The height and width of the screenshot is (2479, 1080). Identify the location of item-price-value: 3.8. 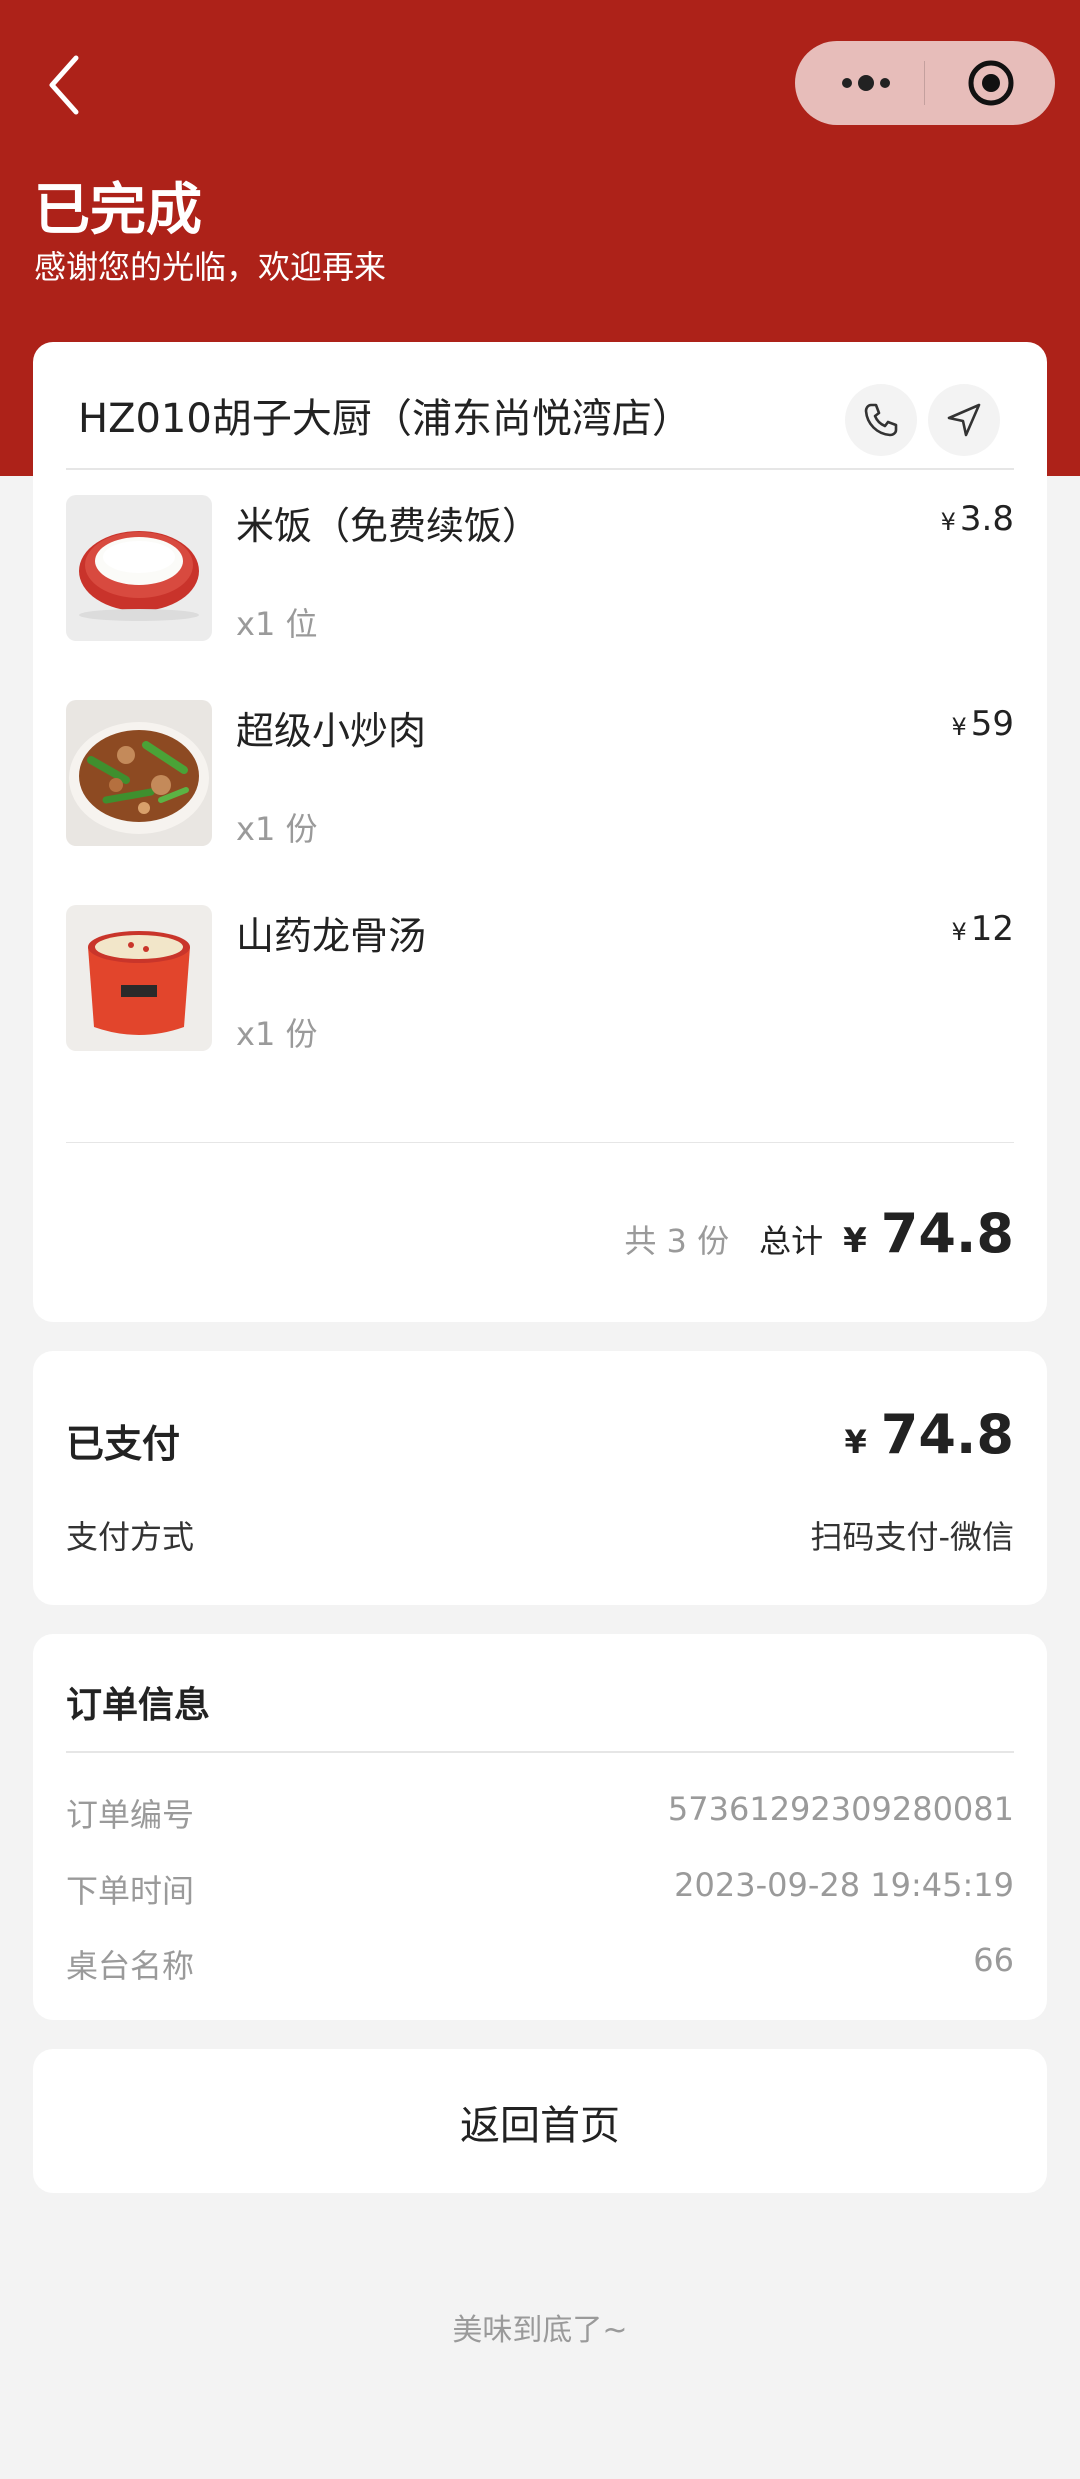
(986, 519).